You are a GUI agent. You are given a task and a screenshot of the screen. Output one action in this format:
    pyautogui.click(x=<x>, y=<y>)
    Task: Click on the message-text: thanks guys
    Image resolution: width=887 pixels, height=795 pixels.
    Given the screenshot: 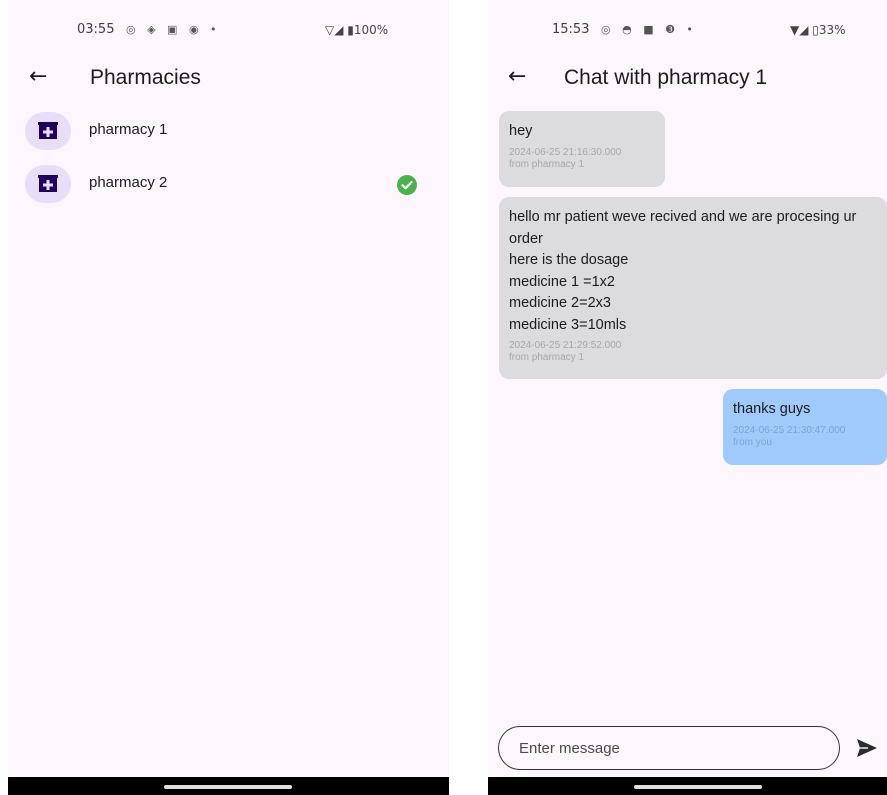 What is the action you would take?
    pyautogui.click(x=772, y=409)
    